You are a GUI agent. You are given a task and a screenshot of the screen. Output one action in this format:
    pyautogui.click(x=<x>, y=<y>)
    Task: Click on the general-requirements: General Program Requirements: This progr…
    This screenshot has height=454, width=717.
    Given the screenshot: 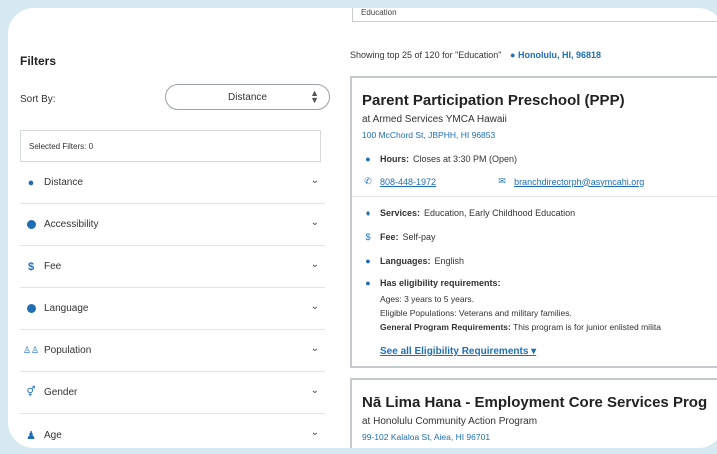 What is the action you would take?
    pyautogui.click(x=520, y=327)
    